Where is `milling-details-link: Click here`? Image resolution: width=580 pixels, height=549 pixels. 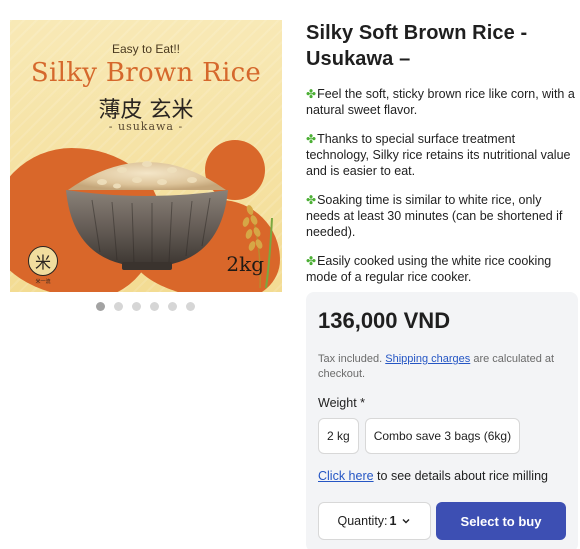 milling-details-link: Click here is located at coordinates (346, 476).